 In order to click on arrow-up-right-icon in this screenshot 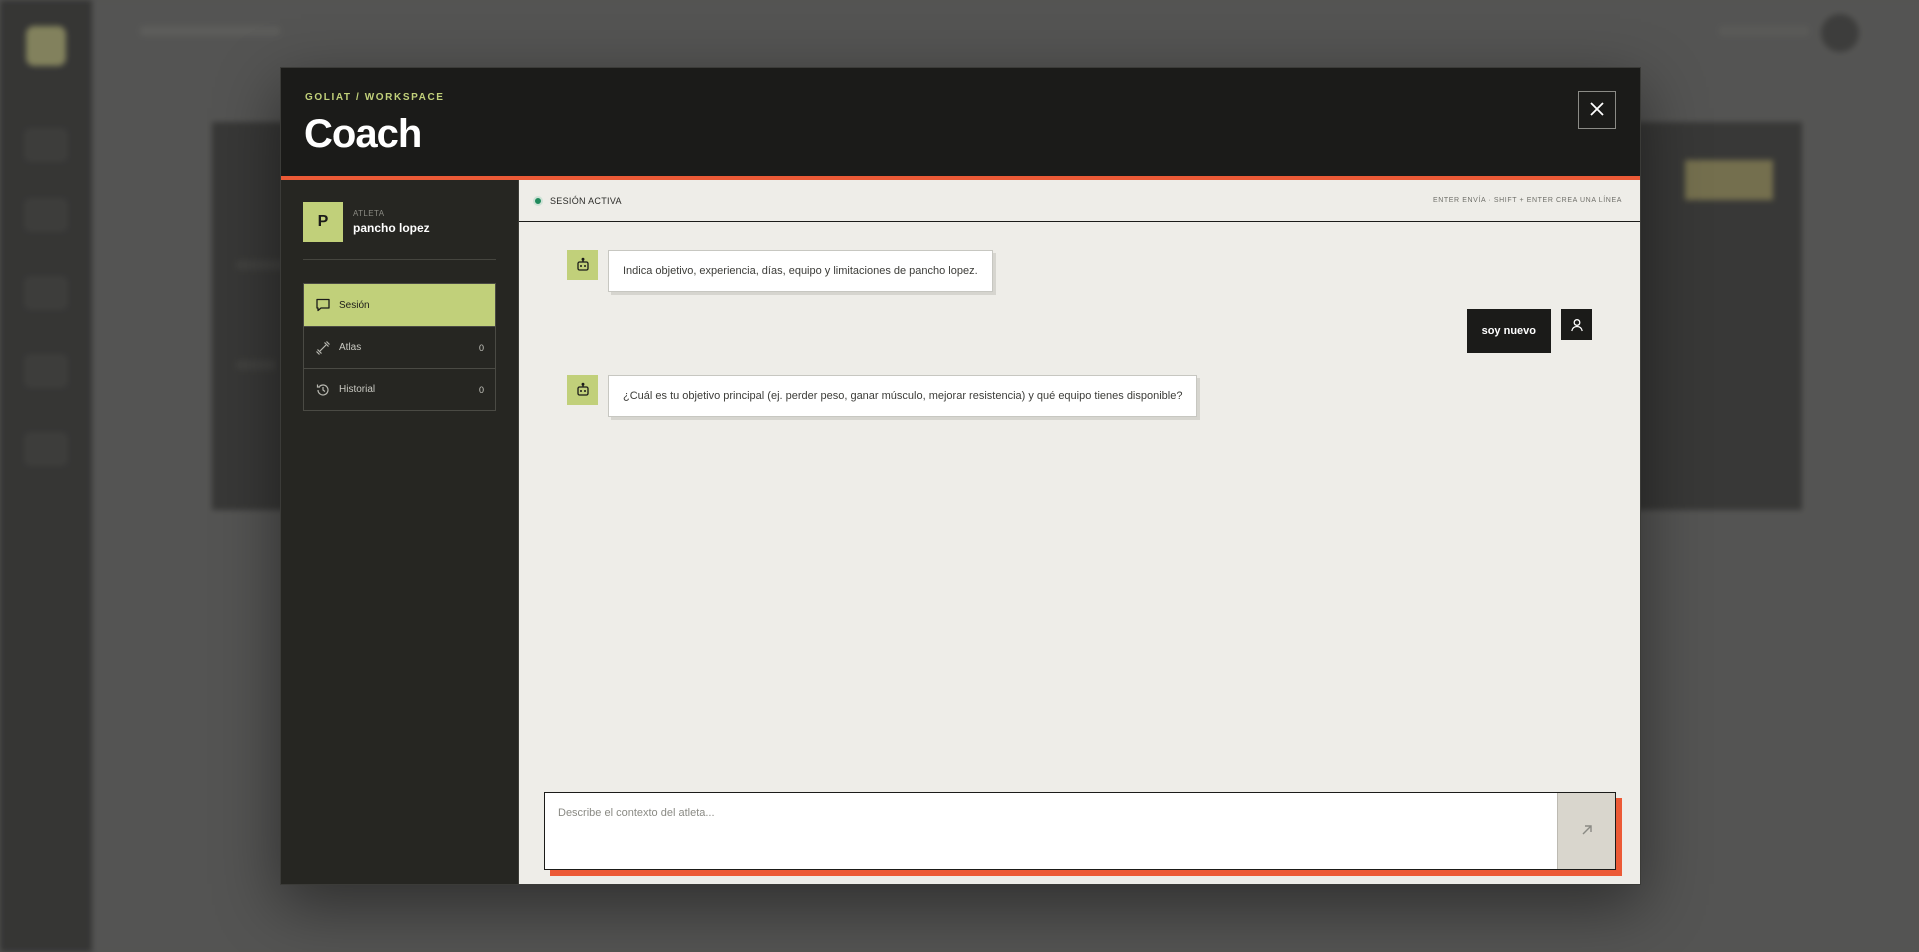, I will do `click(1587, 831)`.